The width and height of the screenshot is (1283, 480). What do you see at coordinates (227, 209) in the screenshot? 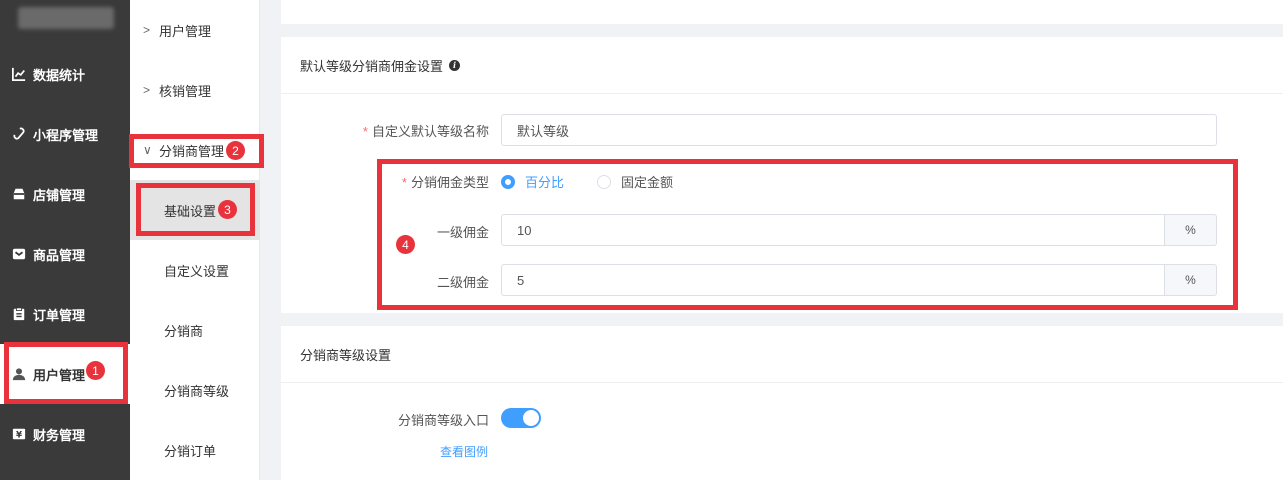
I see `annotation-badge-3: 3` at bounding box center [227, 209].